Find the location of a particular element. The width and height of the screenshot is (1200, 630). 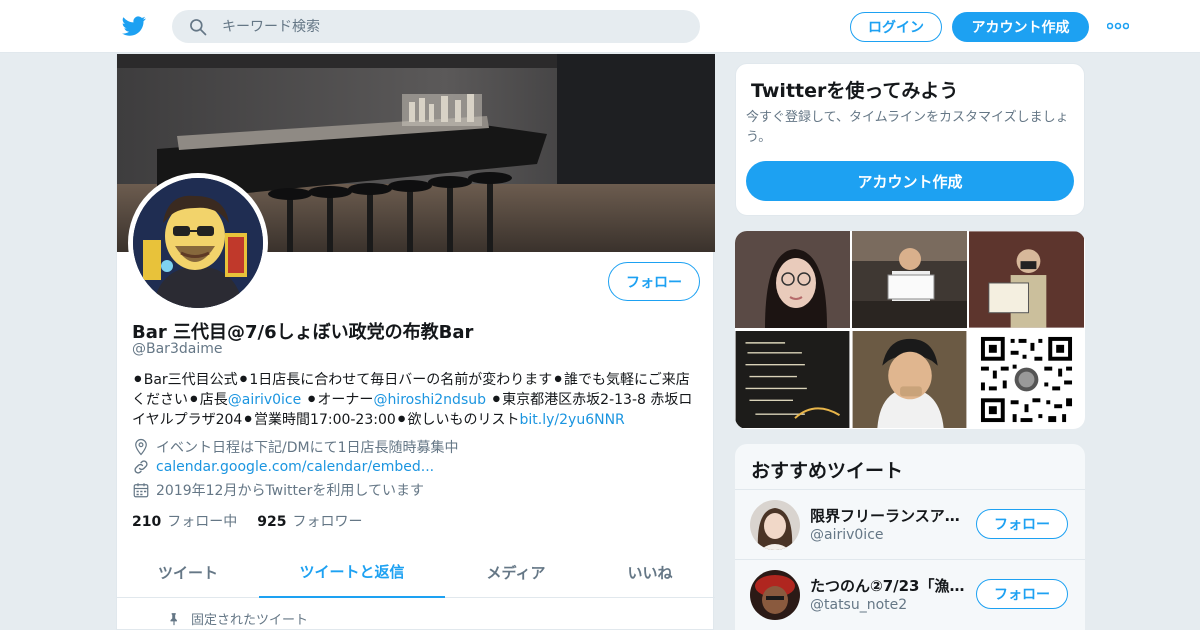

location-text: イベント日程は下記/DMにて1日店長随時募集中 is located at coordinates (307, 448).